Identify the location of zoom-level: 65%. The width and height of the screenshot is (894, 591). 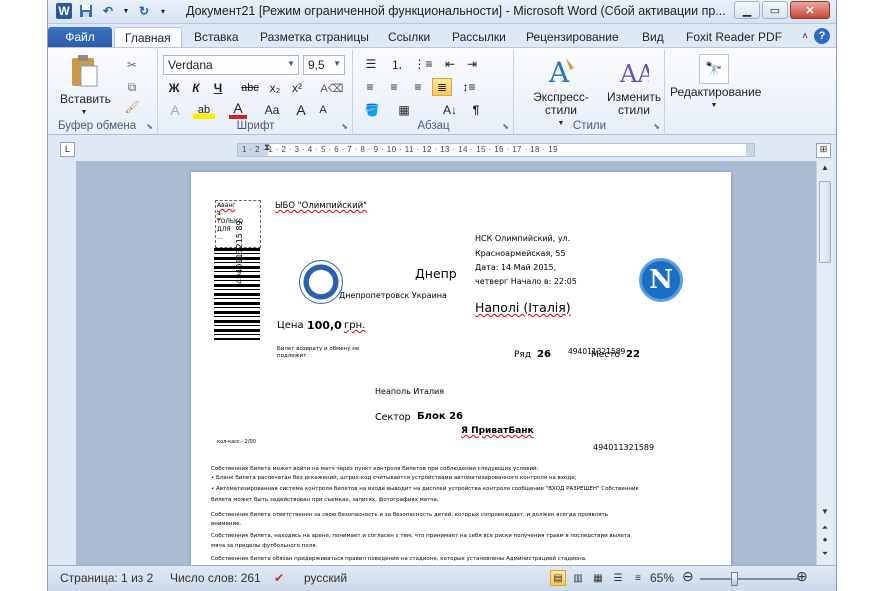
(662, 578).